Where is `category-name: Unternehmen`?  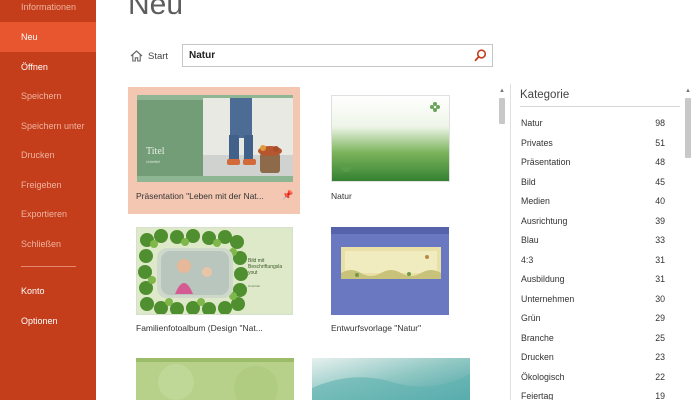 category-name: Unternehmen is located at coordinates (548, 298).